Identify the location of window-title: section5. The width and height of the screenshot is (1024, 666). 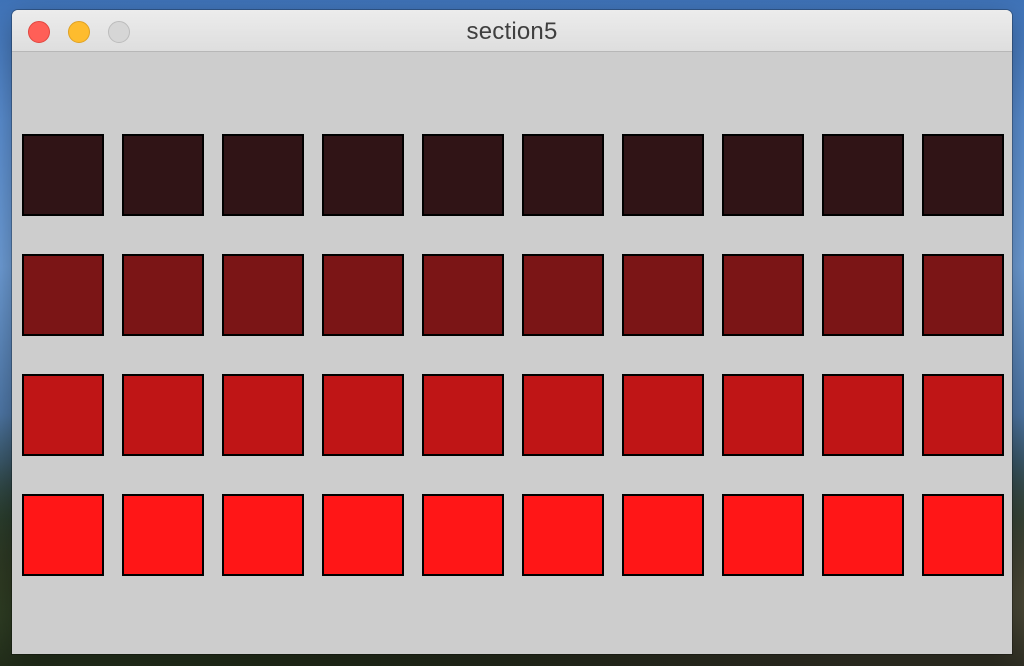
(512, 31).